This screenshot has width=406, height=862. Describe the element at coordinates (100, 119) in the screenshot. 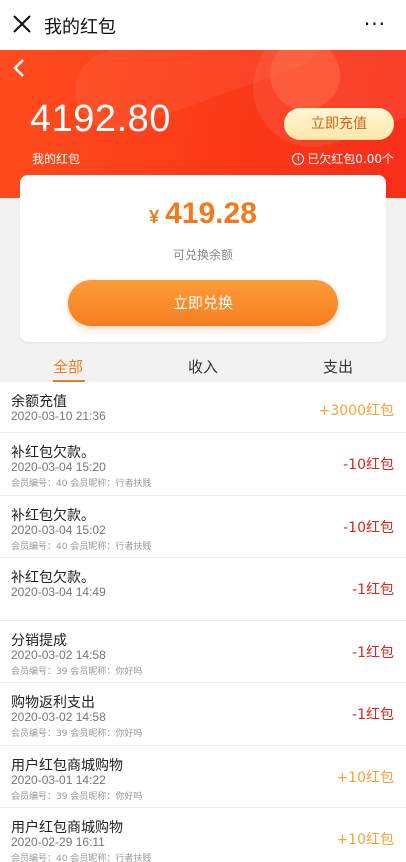

I see `balance-amount: 4192.80` at that location.